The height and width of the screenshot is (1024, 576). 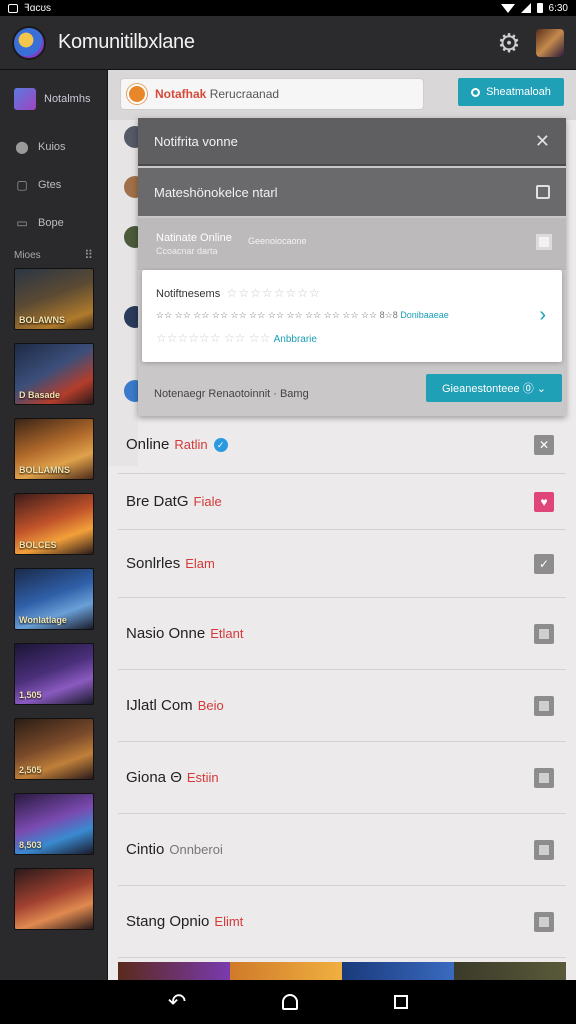 What do you see at coordinates (550, 42) in the screenshot?
I see `avatar` at bounding box center [550, 42].